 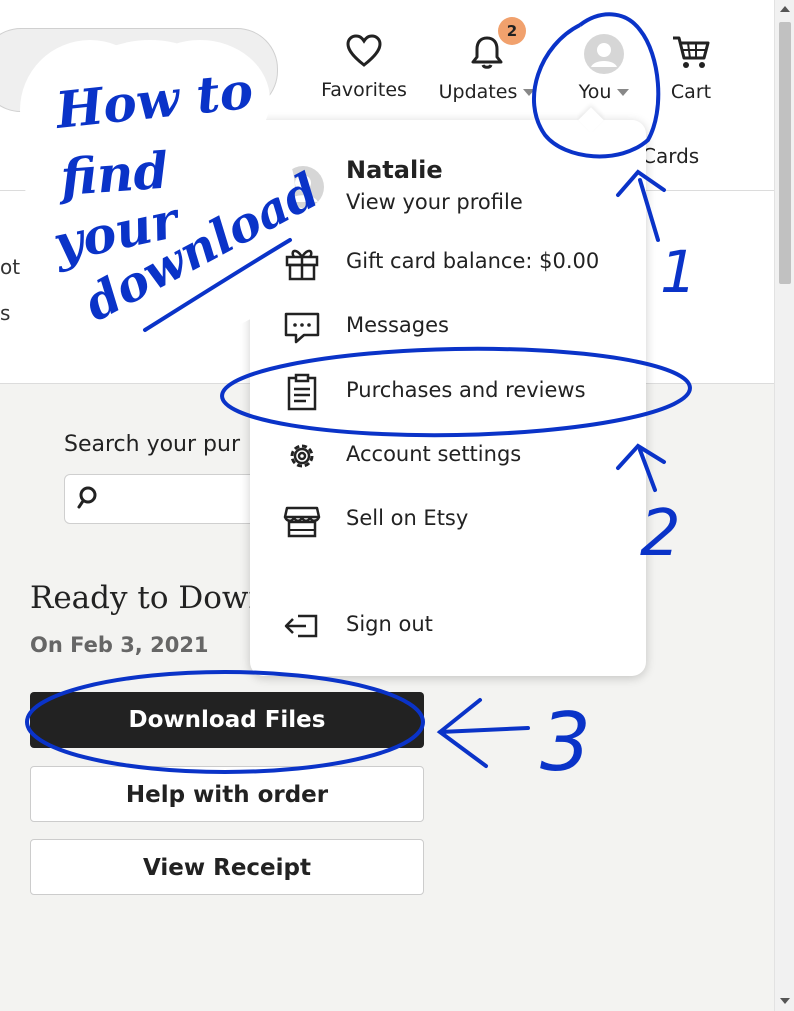 I want to click on nav-you: You, so click(x=604, y=68).